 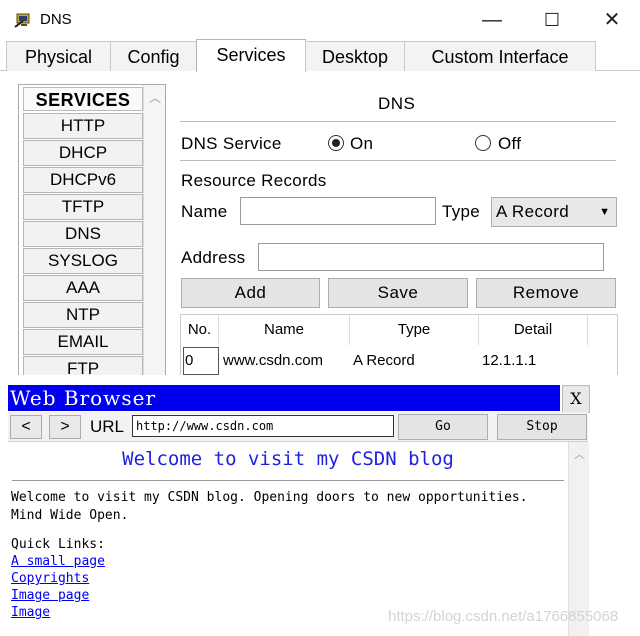 What do you see at coordinates (397, 103) in the screenshot?
I see `section-title: DNS` at bounding box center [397, 103].